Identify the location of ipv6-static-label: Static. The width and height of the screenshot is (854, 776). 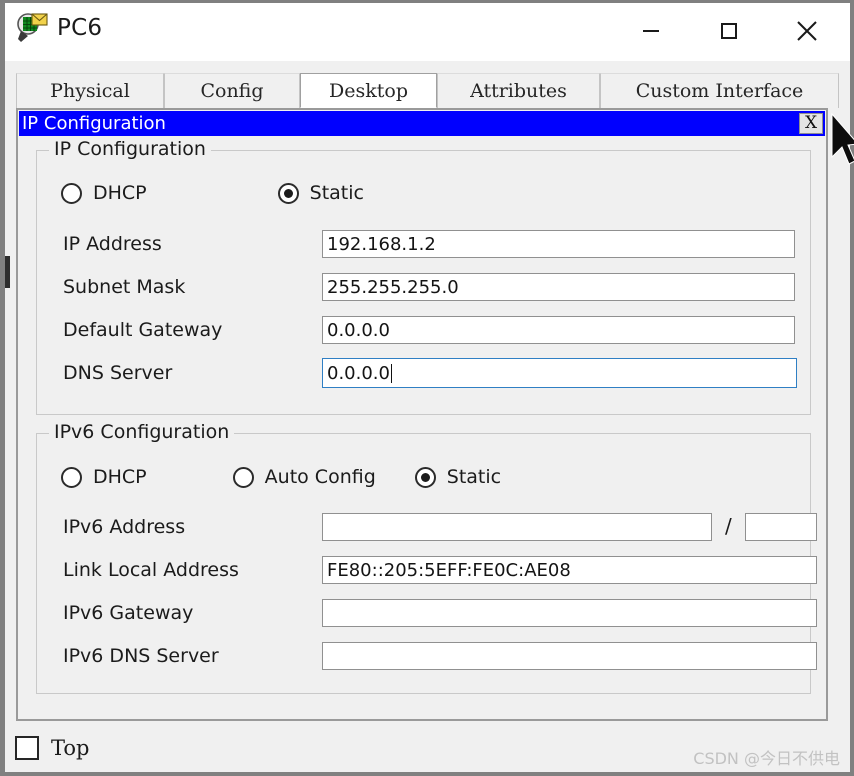
(474, 477).